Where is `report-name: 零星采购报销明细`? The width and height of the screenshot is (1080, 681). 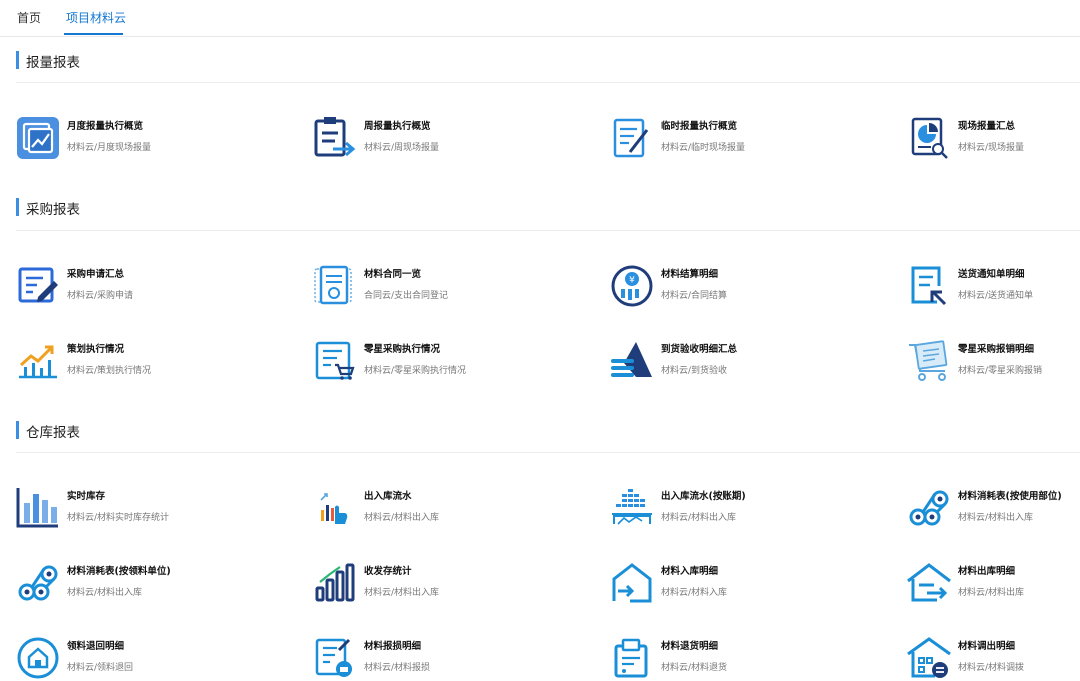 report-name: 零星采购报销明细 is located at coordinates (996, 349).